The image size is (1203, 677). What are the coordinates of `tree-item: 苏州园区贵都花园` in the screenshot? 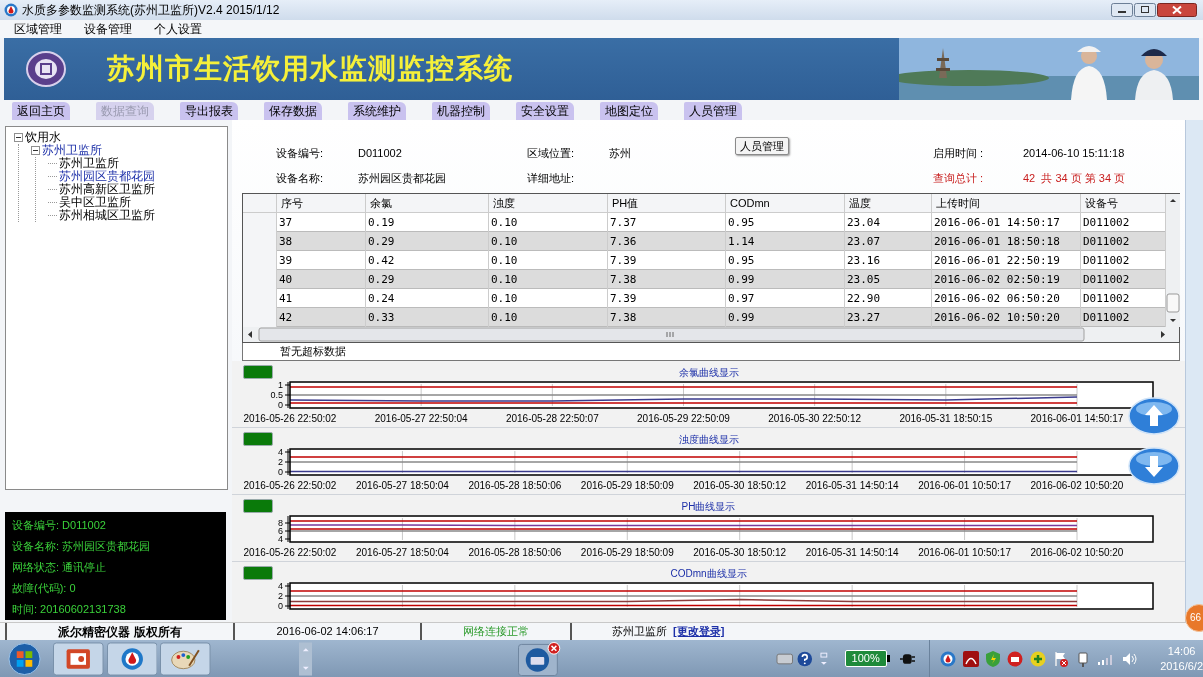 It's located at (107, 176).